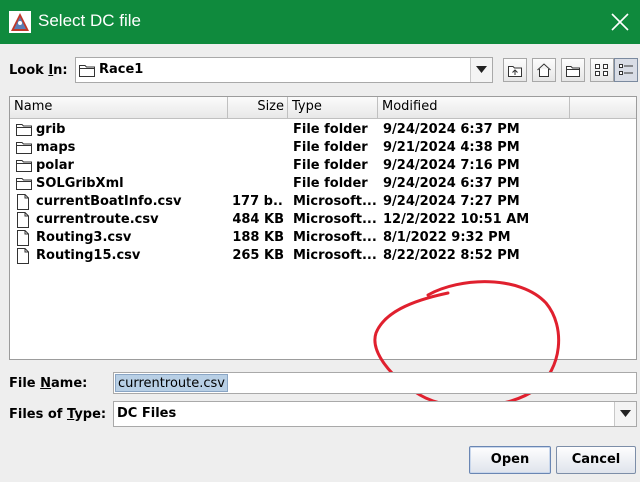 The height and width of the screenshot is (482, 640). Describe the element at coordinates (510, 460) in the screenshot. I see `open-button: Open` at that location.